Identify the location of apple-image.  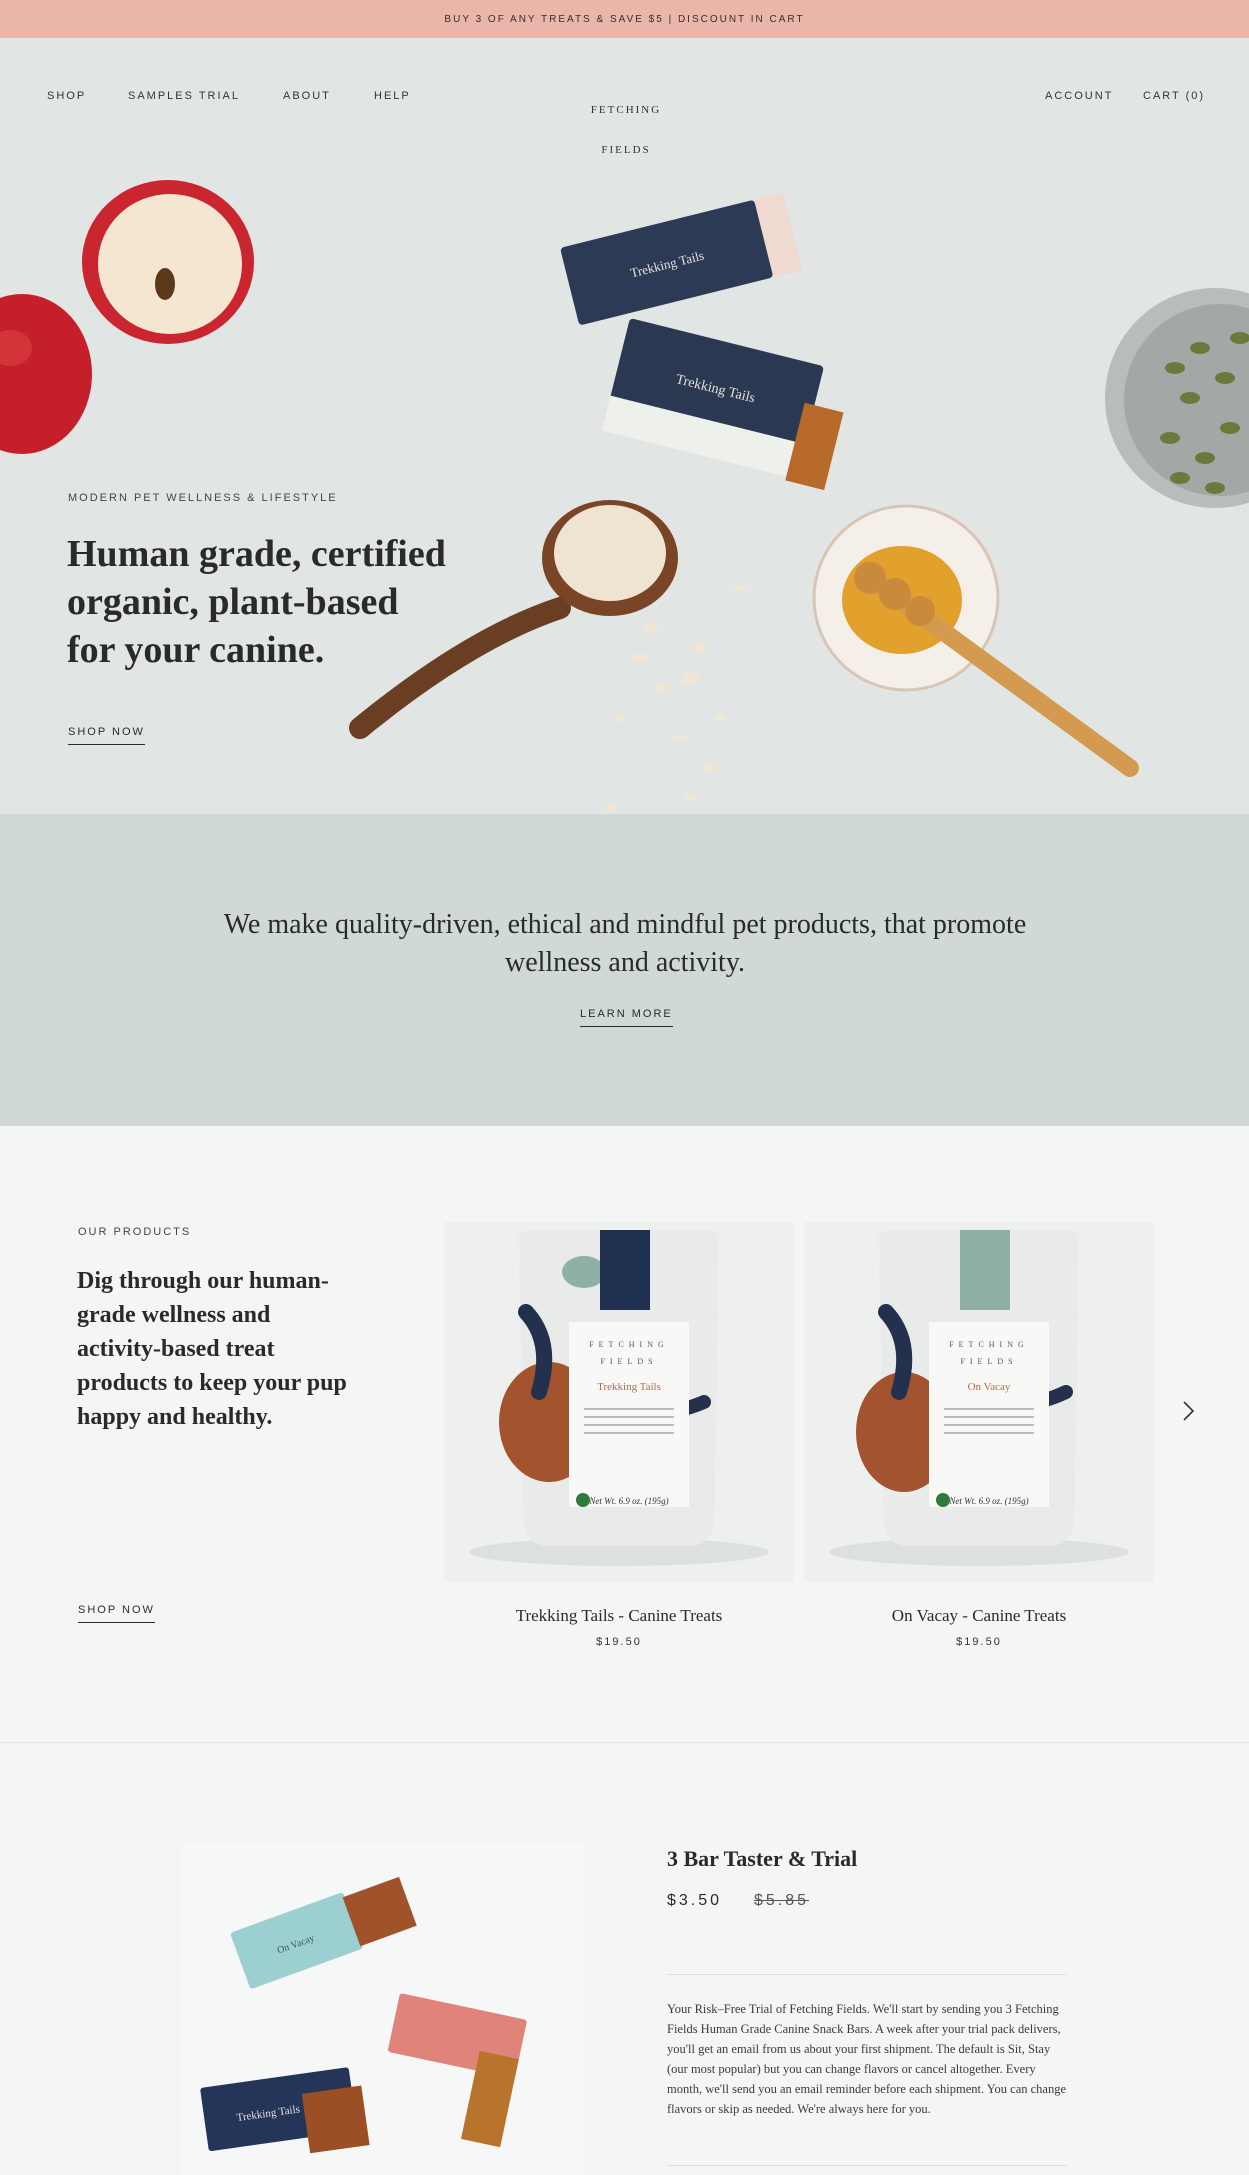
(127, 317).